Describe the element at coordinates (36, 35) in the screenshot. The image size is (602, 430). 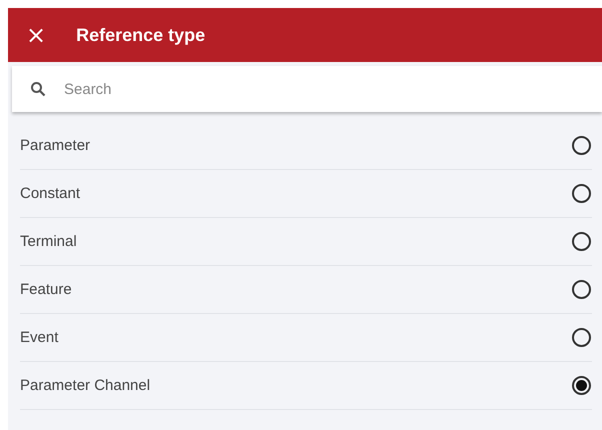
I see `close-button: ×` at that location.